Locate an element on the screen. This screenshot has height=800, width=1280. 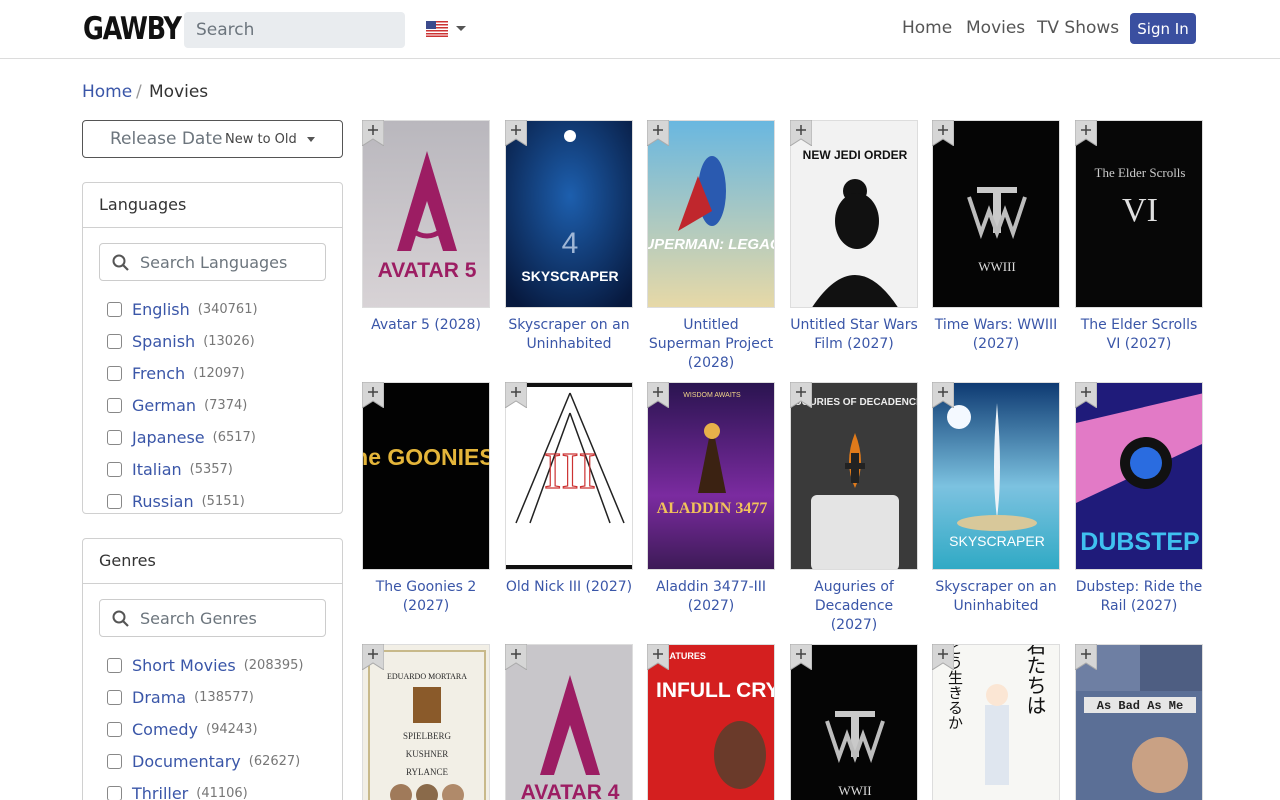
movie-poster: NEW JEDI ORDER is located at coordinates (854, 214).